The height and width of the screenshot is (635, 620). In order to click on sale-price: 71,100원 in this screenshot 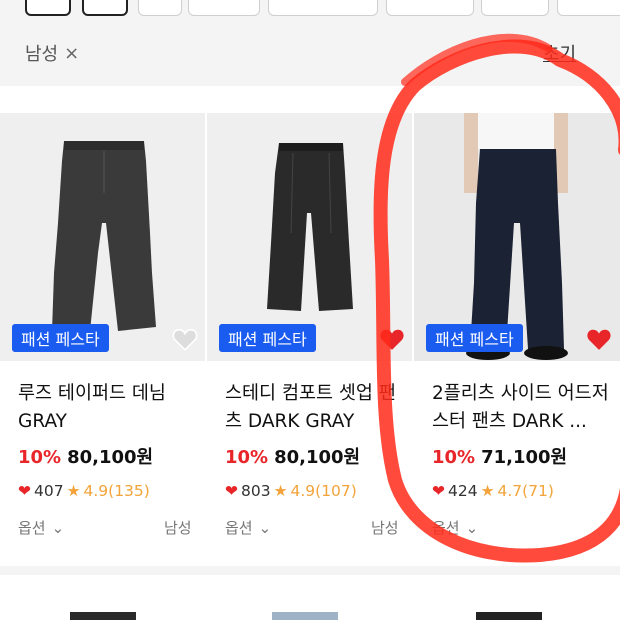, I will do `click(524, 457)`.